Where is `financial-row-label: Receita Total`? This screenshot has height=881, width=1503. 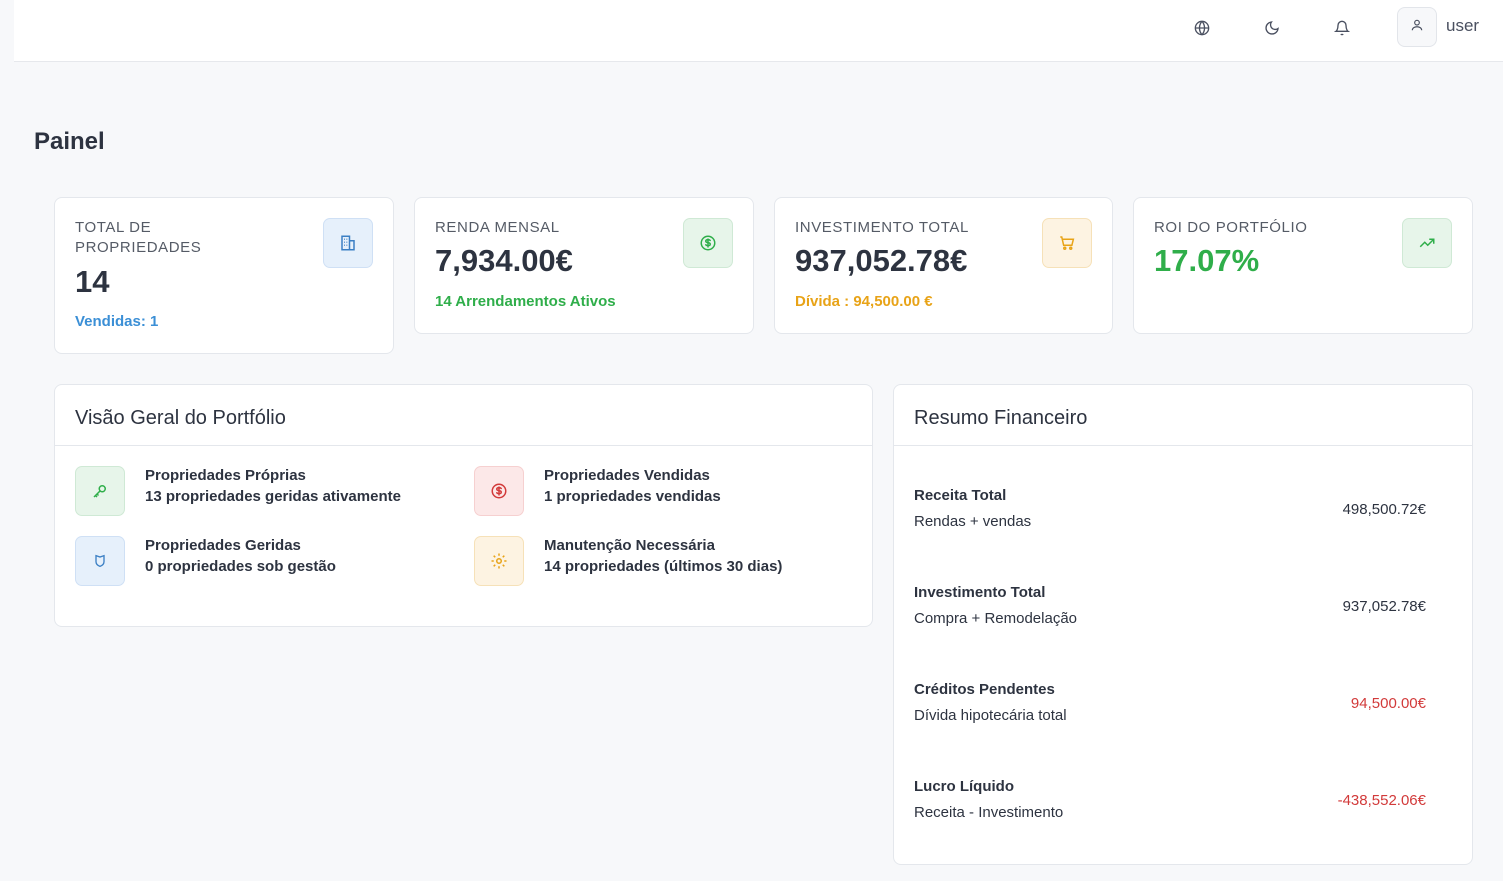 financial-row-label: Receita Total is located at coordinates (960, 495).